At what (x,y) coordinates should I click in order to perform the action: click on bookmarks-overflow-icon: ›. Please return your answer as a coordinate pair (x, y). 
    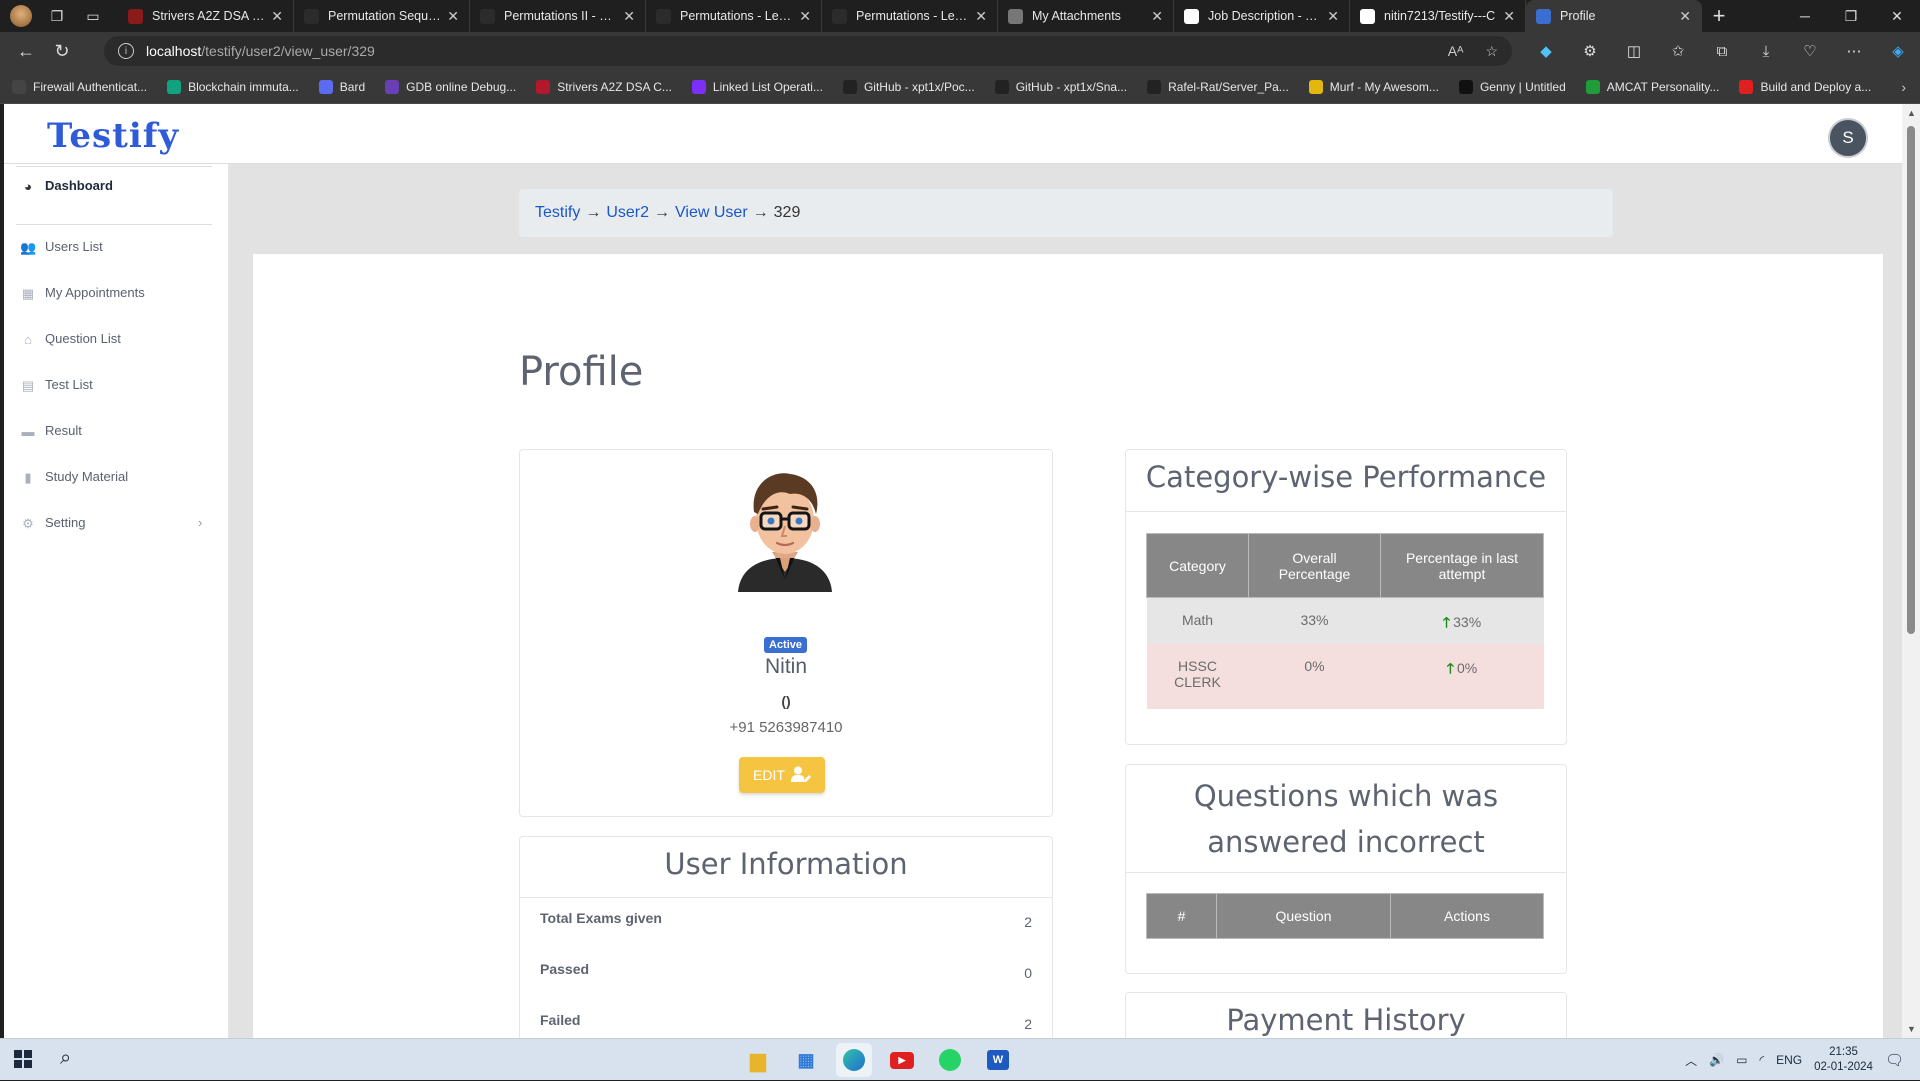
    Looking at the image, I should click on (1903, 87).